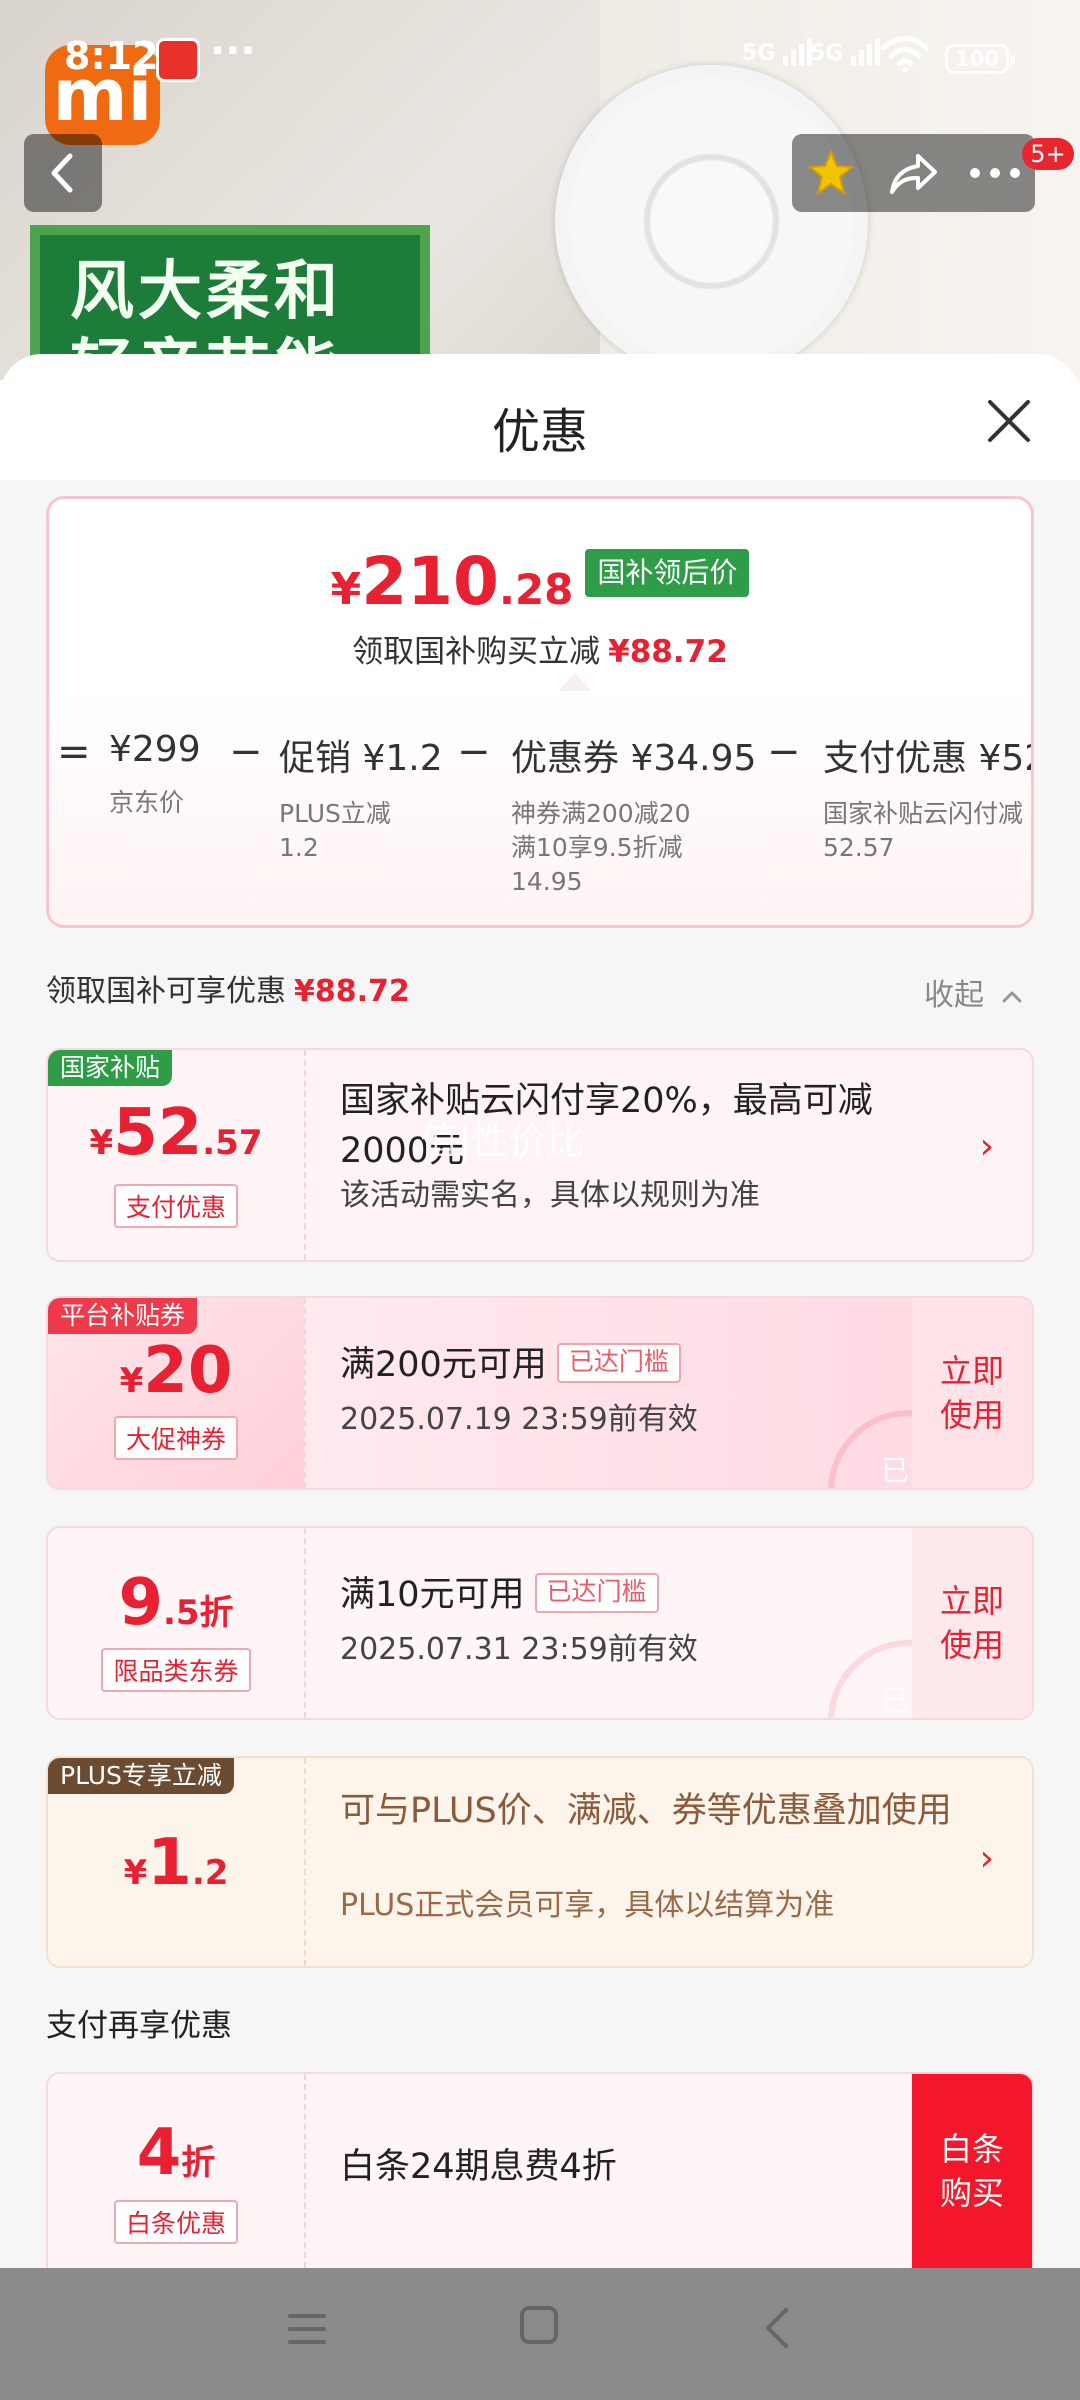 This screenshot has height=2400, width=1080. I want to click on discount-amount: 4折, so click(176, 2153).